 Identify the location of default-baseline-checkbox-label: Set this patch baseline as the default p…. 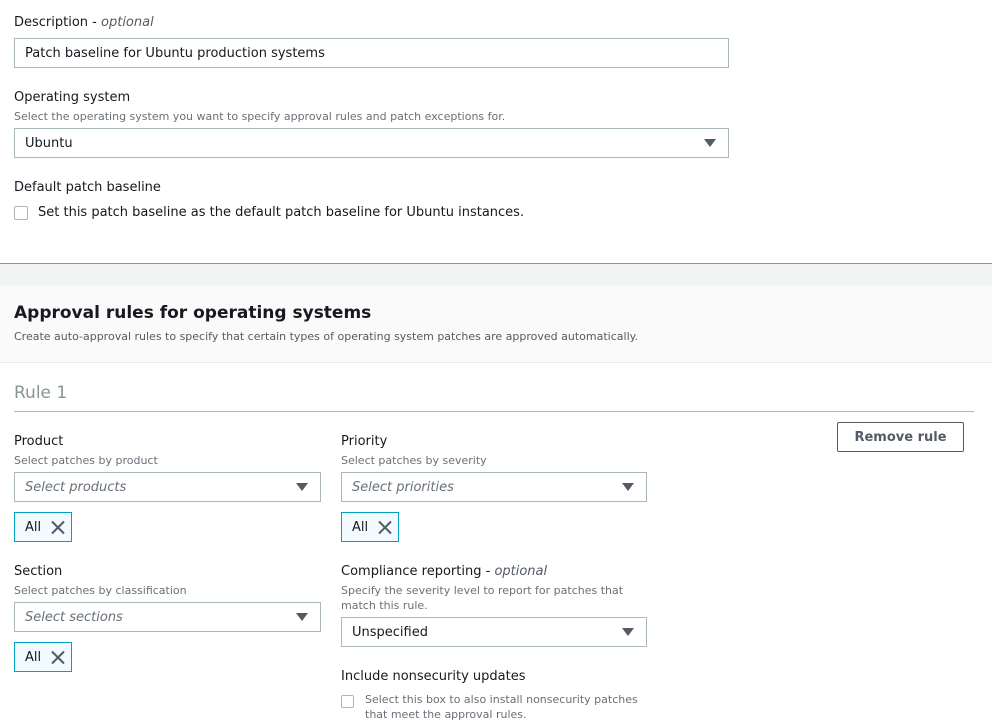
(281, 212).